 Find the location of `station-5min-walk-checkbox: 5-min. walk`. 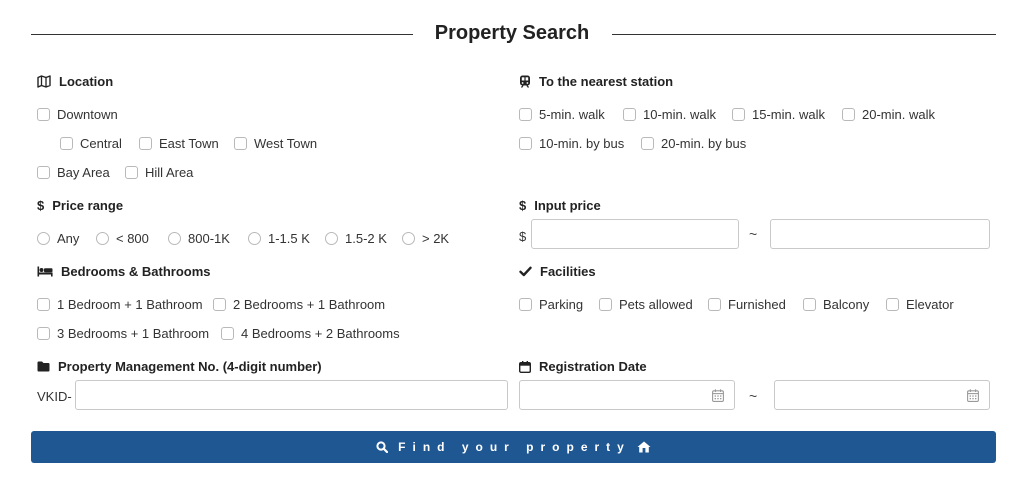

station-5min-walk-checkbox: 5-min. walk is located at coordinates (562, 114).